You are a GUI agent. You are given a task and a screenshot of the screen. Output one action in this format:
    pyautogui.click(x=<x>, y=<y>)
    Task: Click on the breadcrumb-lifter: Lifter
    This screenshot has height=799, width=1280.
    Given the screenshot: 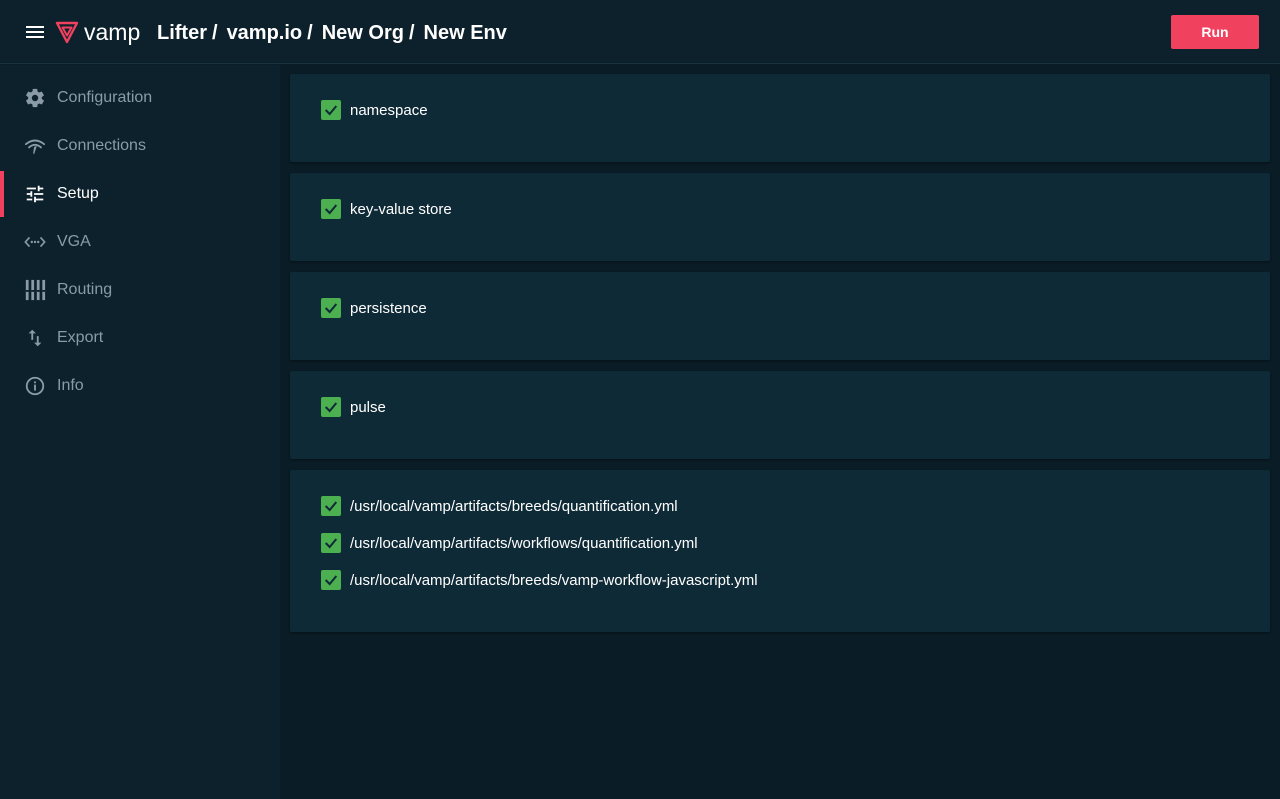 What is the action you would take?
    pyautogui.click(x=182, y=33)
    